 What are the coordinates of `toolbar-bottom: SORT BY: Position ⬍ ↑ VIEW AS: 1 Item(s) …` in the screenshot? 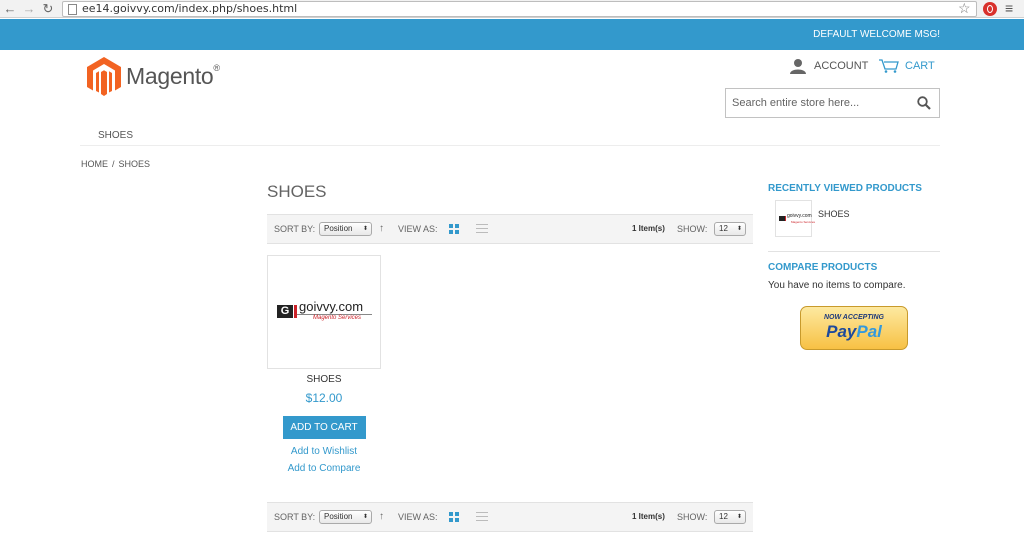 It's located at (510, 517).